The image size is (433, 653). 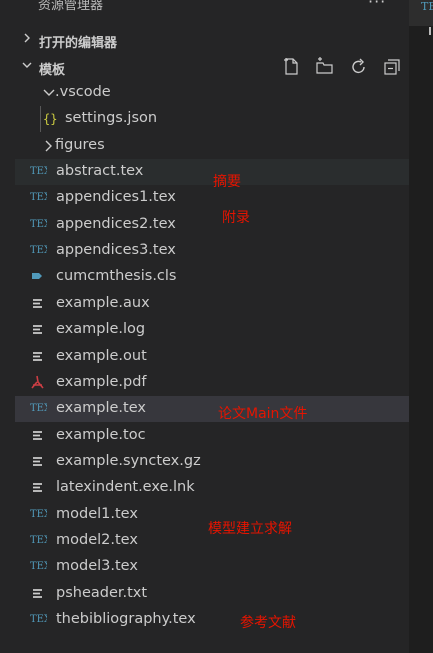 I want to click on tree-file-row: TEX example.tex, so click(x=212, y=409).